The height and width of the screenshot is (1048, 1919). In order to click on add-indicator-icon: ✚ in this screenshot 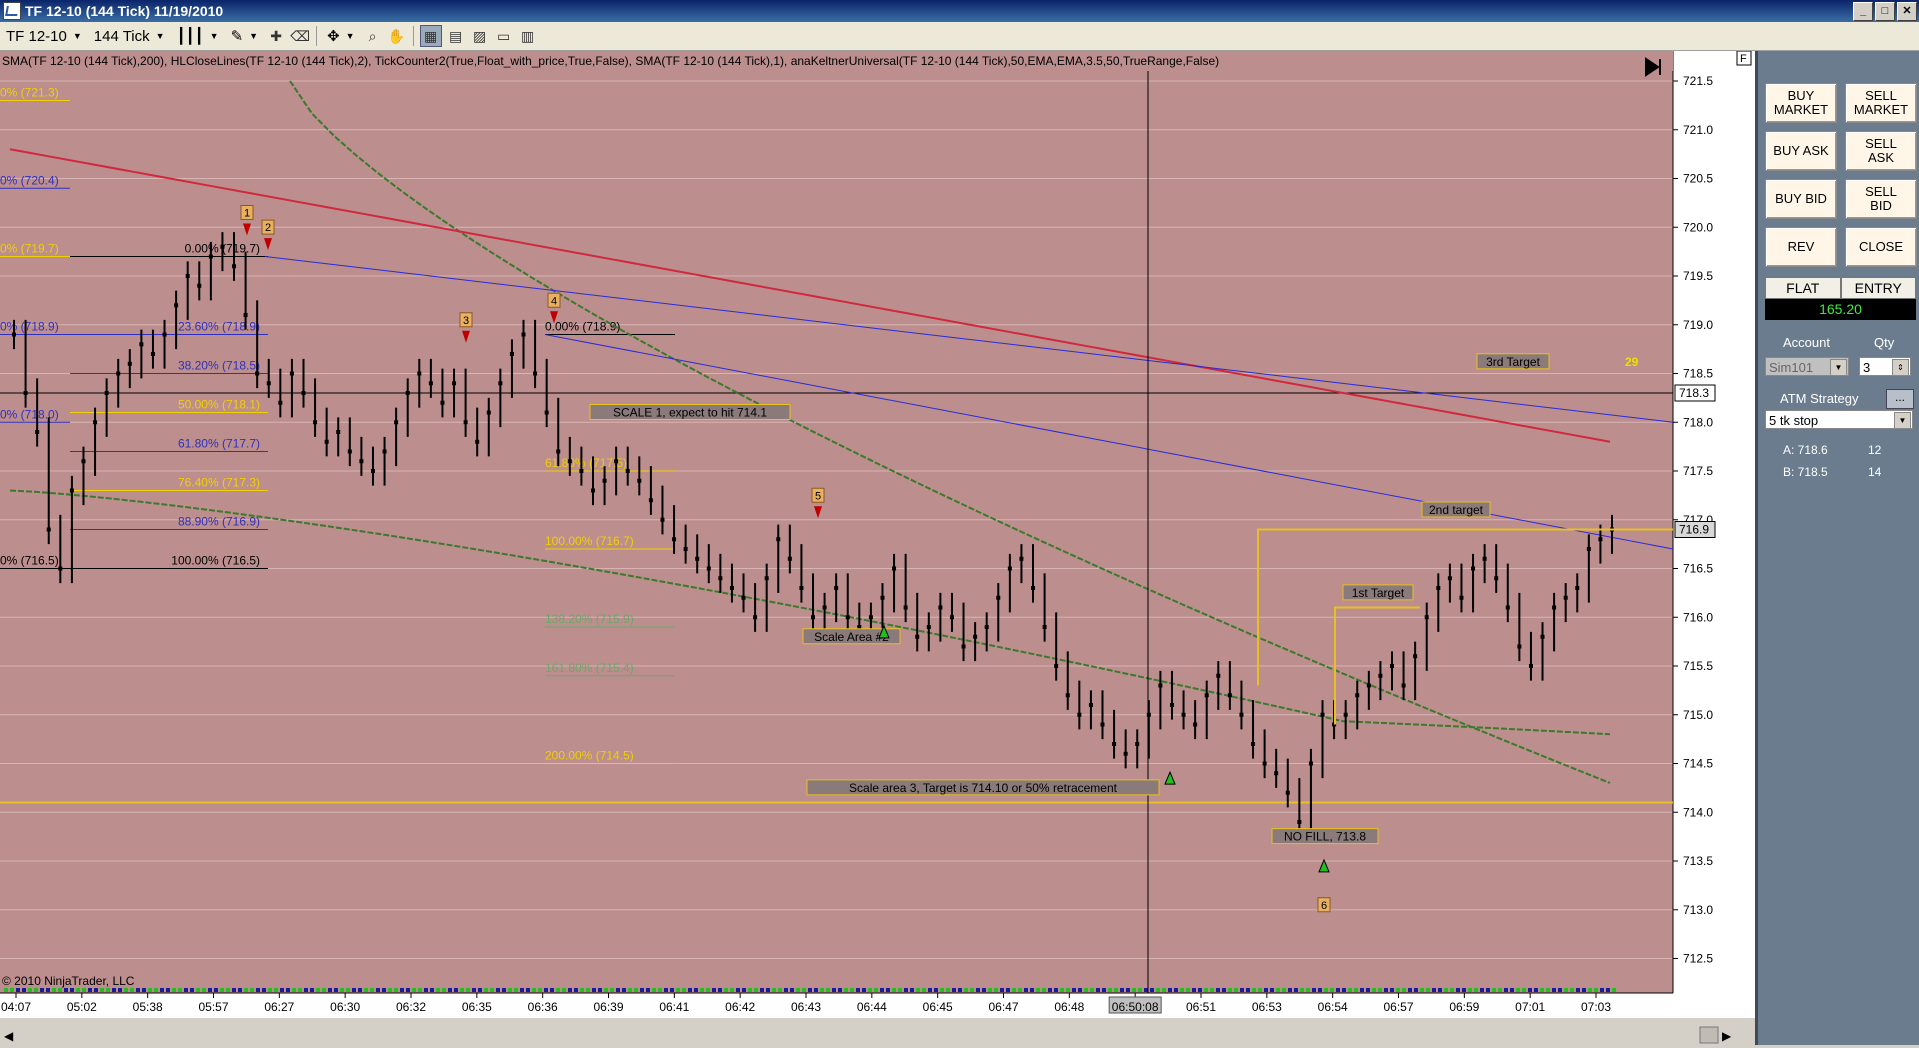, I will do `click(276, 36)`.